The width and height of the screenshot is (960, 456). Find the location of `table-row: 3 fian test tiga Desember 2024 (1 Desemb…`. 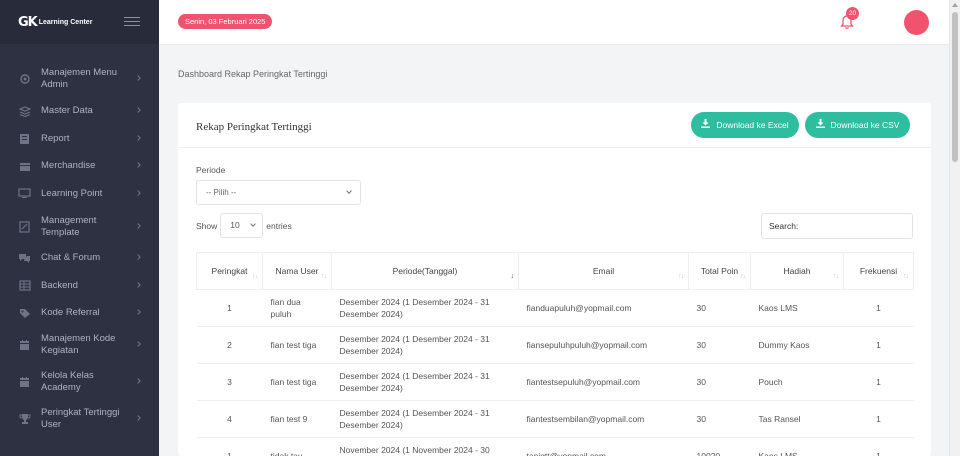

table-row: 3 fian test tiga Desember 2024 (1 Desemb… is located at coordinates (555, 382).